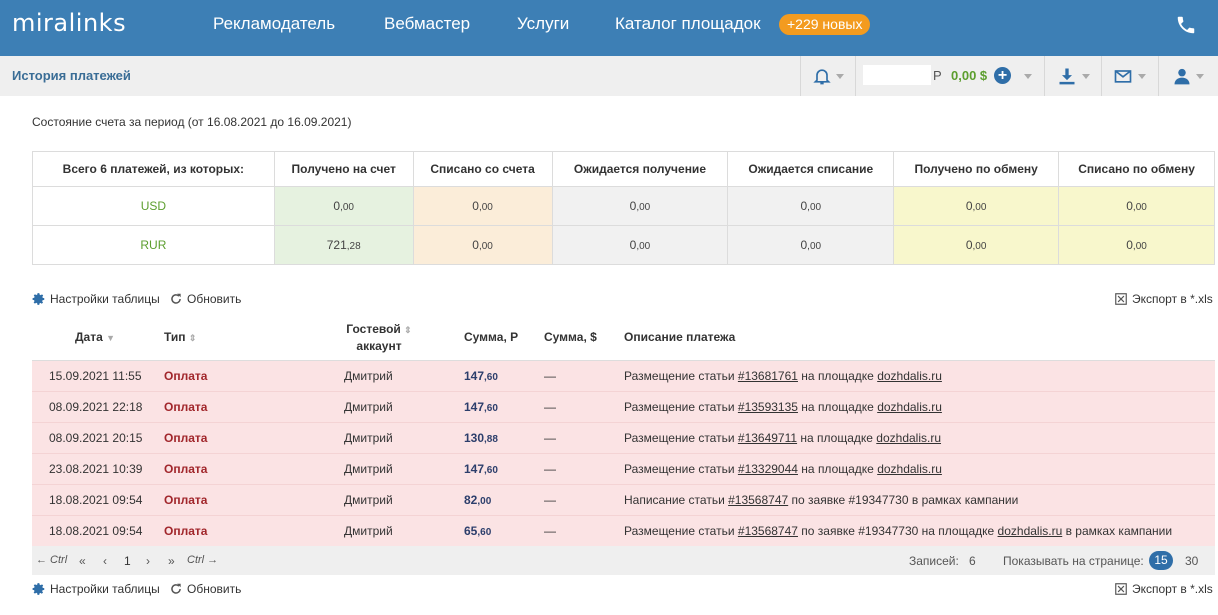  What do you see at coordinates (105, 561) in the screenshot?
I see `prev-page-button: ‹` at bounding box center [105, 561].